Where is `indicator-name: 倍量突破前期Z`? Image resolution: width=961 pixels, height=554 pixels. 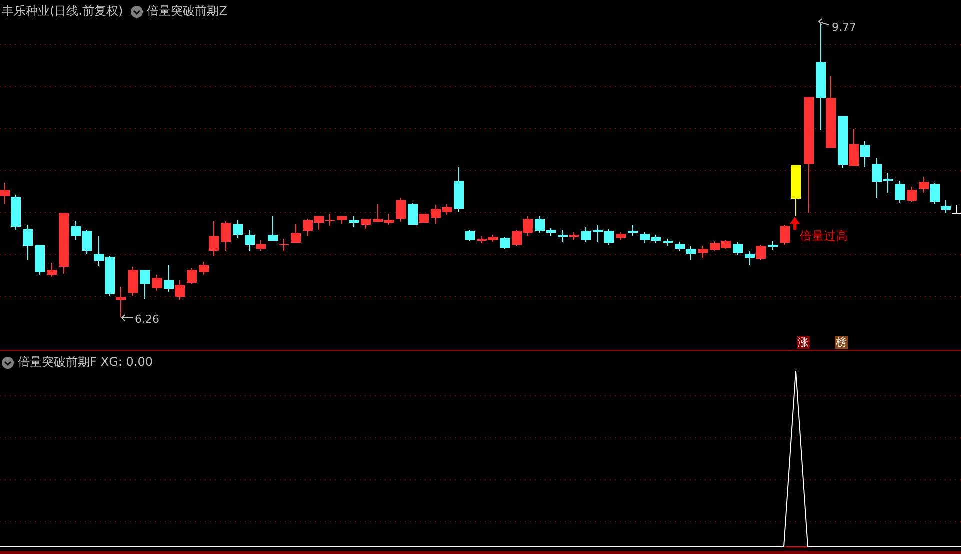
indicator-name: 倍量突破前期Z is located at coordinates (187, 11).